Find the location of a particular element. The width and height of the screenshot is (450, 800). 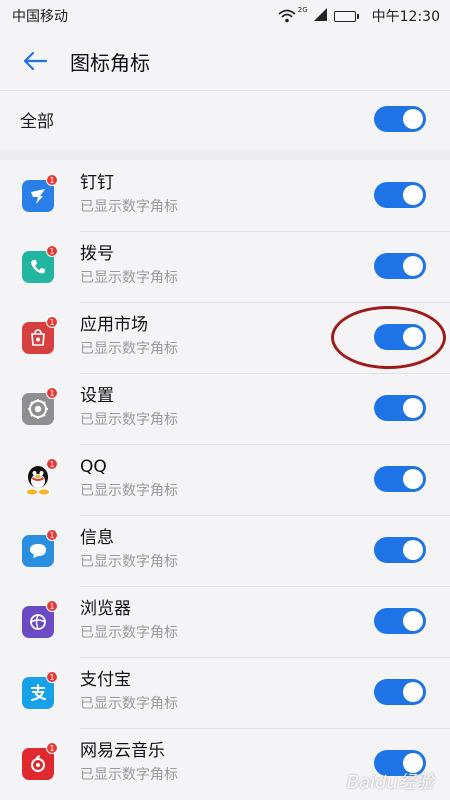

battery-icon is located at coordinates (346, 16).